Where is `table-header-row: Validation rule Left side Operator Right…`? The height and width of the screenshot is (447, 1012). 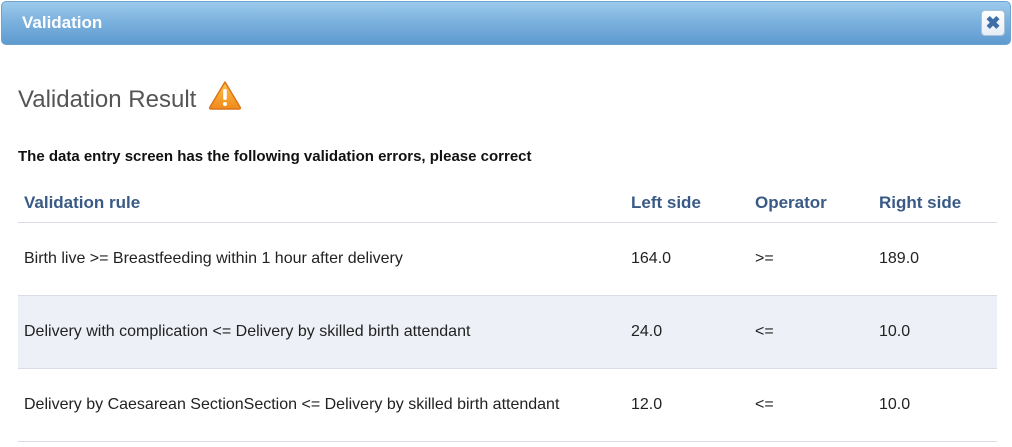
table-header-row: Validation rule Left side Operator Right… is located at coordinates (507, 203).